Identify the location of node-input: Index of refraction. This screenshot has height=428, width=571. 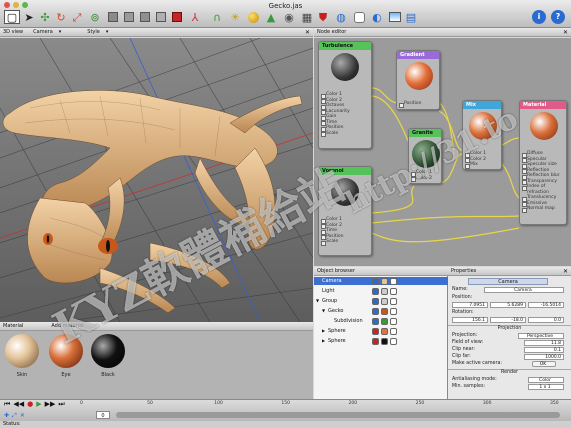
(543, 189).